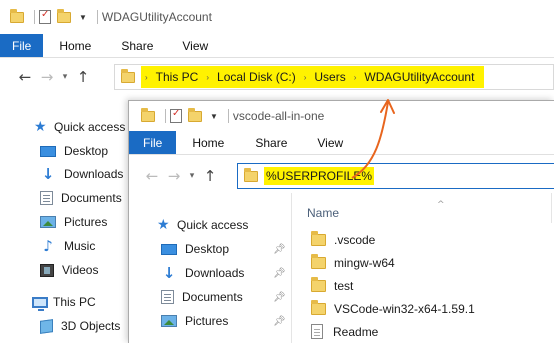  What do you see at coordinates (430, 212) in the screenshot?
I see `column-header-name: Name ^` at bounding box center [430, 212].